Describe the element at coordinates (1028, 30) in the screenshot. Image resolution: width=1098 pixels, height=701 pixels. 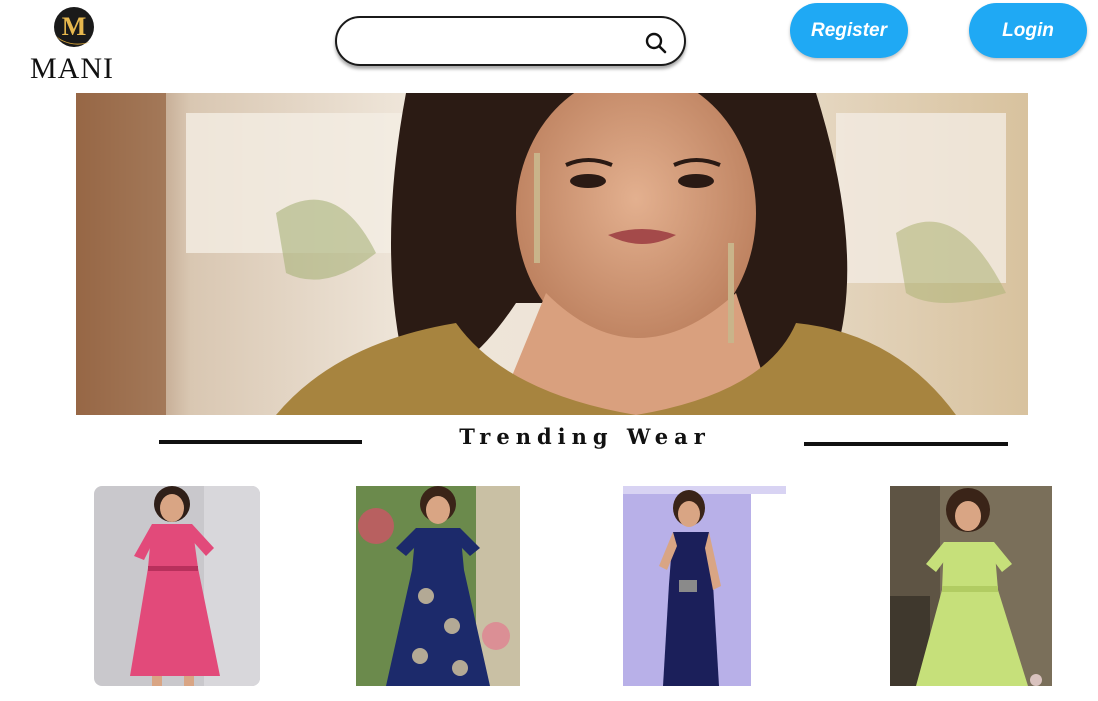
I see `login-button: Login` at that location.